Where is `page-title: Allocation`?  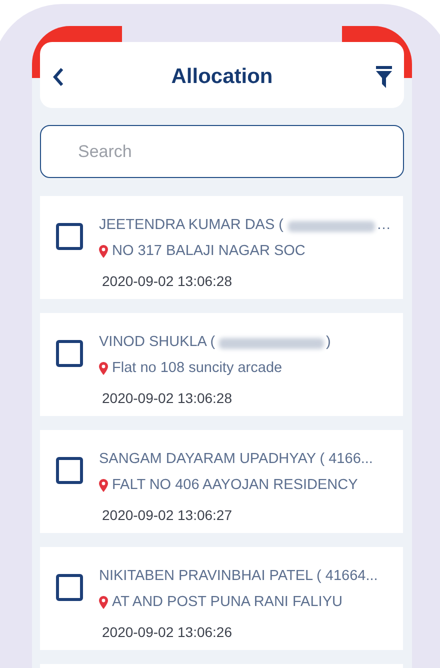 page-title: Allocation is located at coordinates (222, 77).